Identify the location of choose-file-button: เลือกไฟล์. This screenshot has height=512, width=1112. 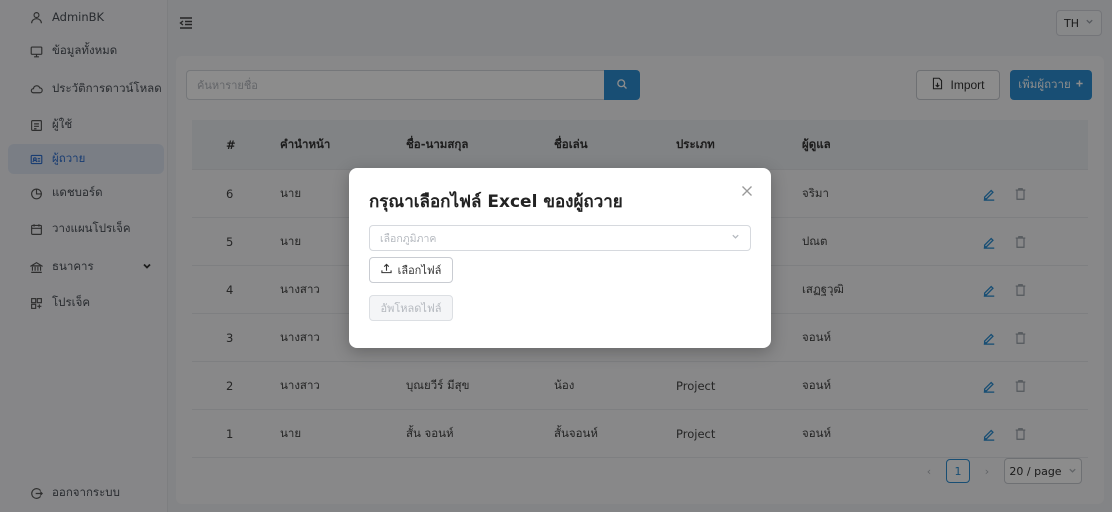
(411, 270).